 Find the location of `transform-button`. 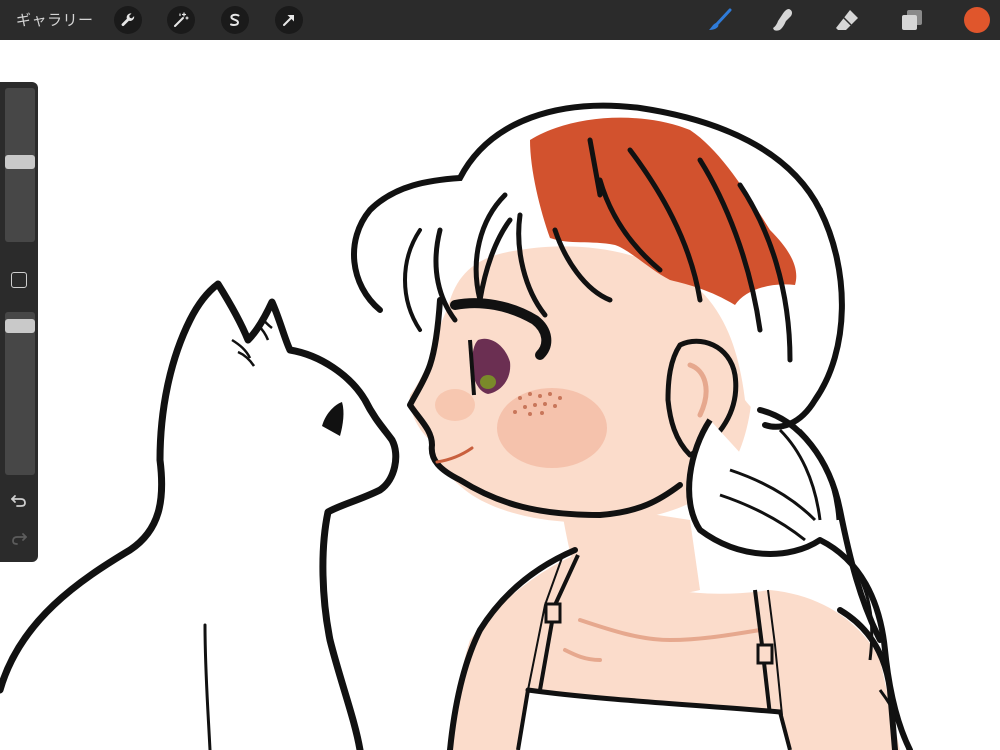

transform-button is located at coordinates (289, 20).